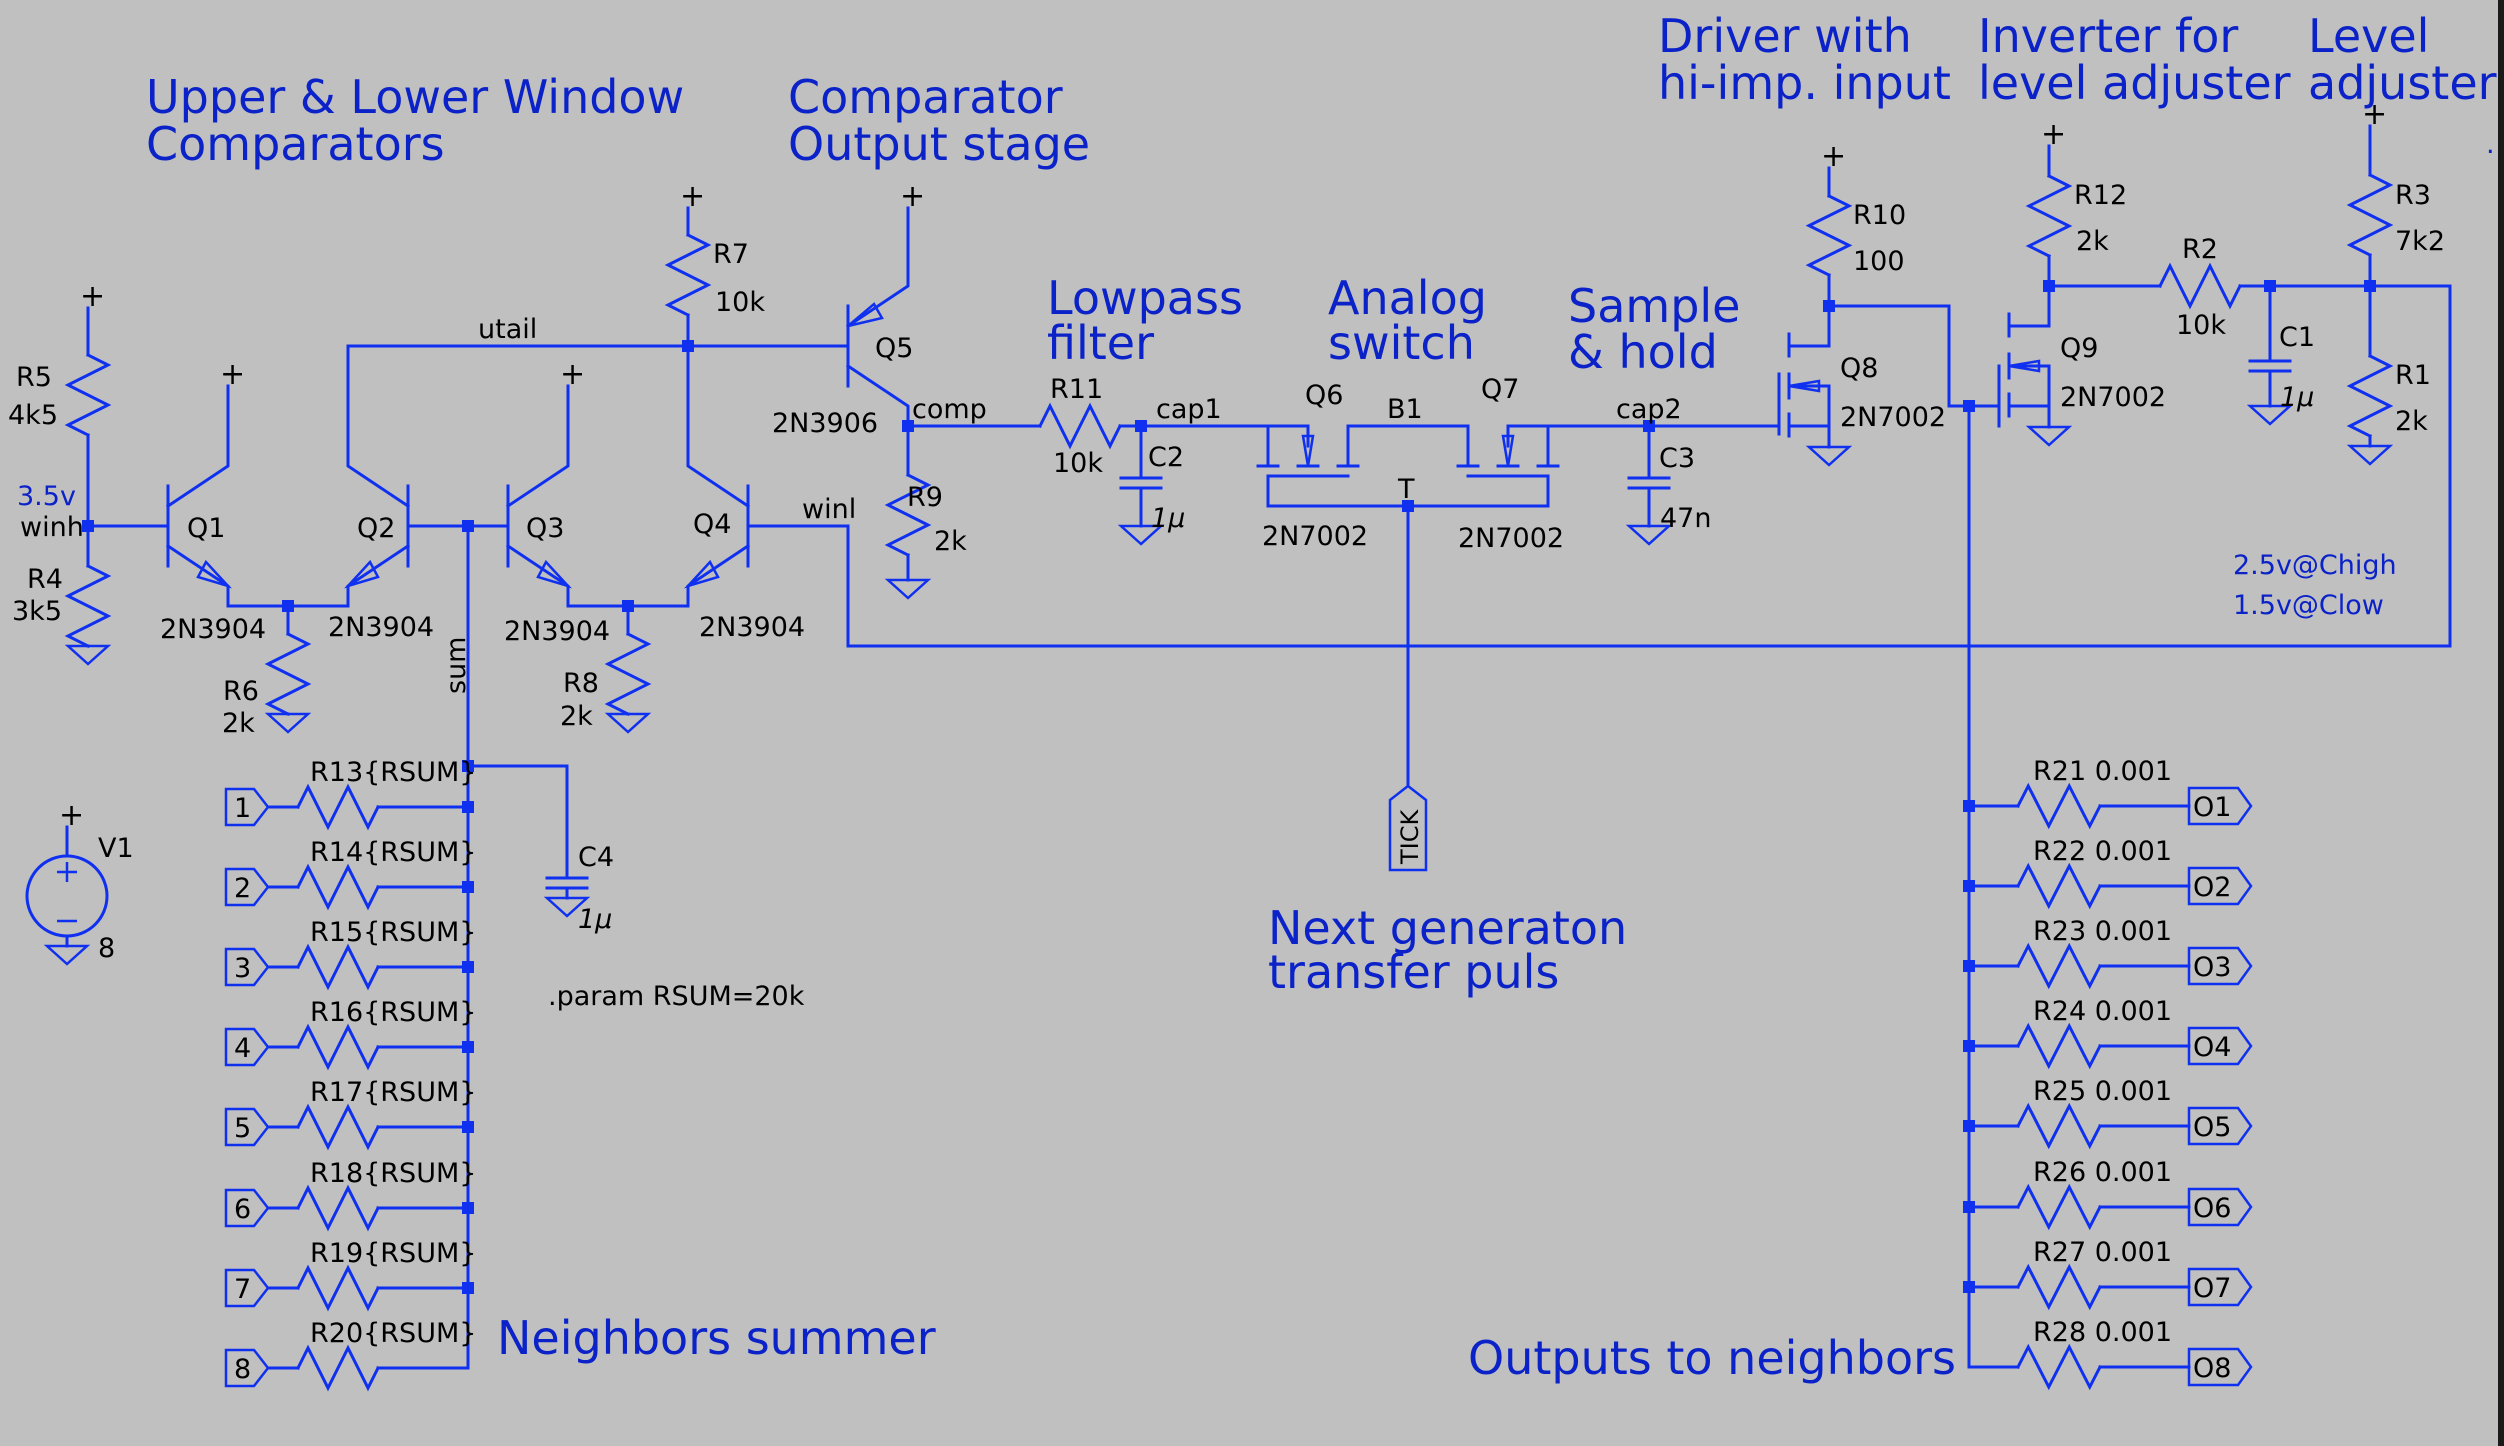 The width and height of the screenshot is (2504, 1446). Describe the element at coordinates (393, 1333) in the screenshot. I see `summer-resistor-label: R20{RSUM}` at that location.